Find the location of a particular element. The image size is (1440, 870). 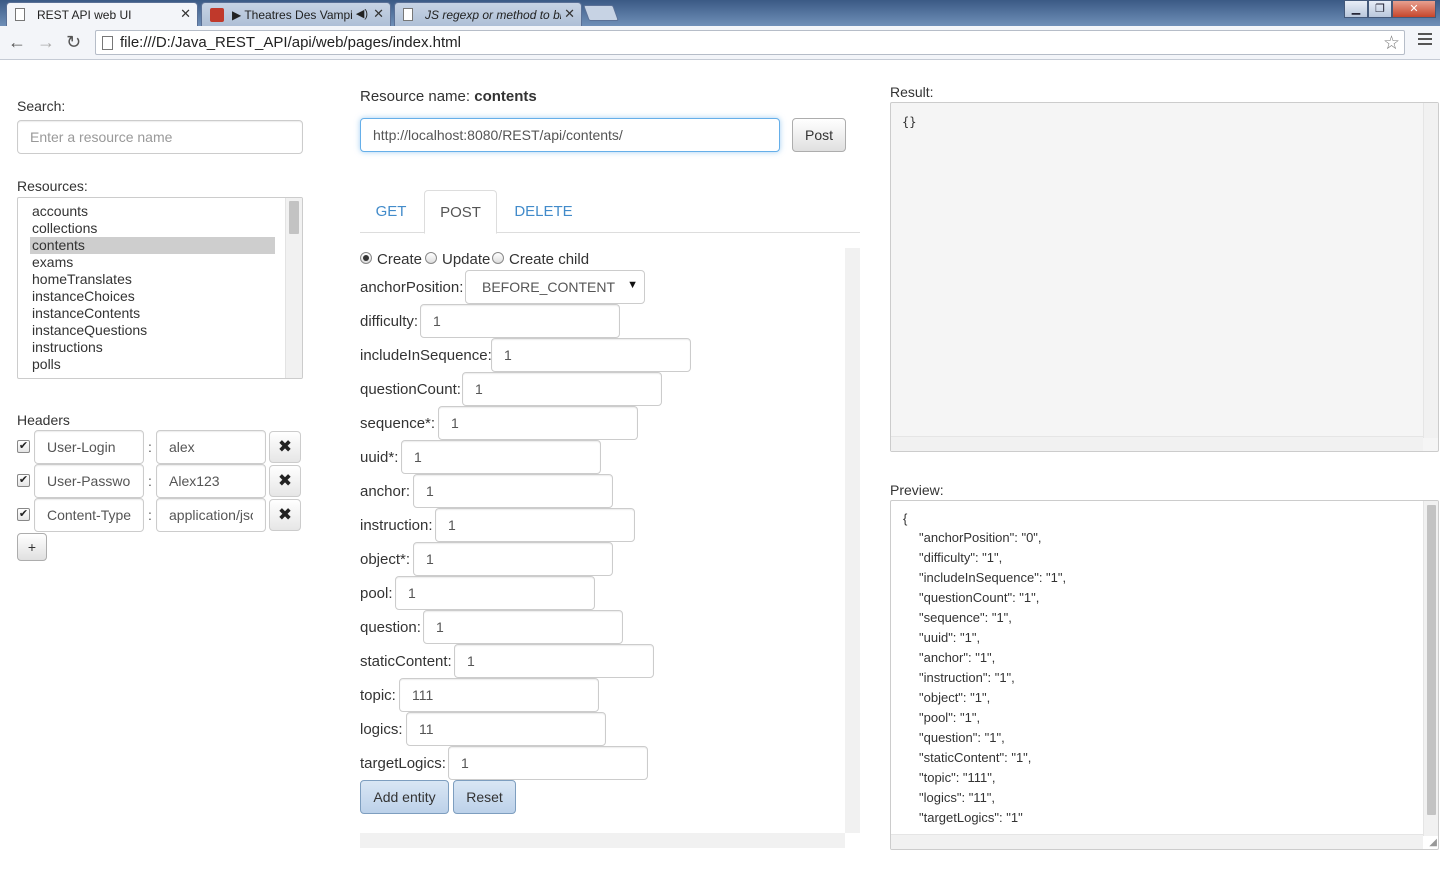

add-entity-button: Add entity is located at coordinates (404, 797).